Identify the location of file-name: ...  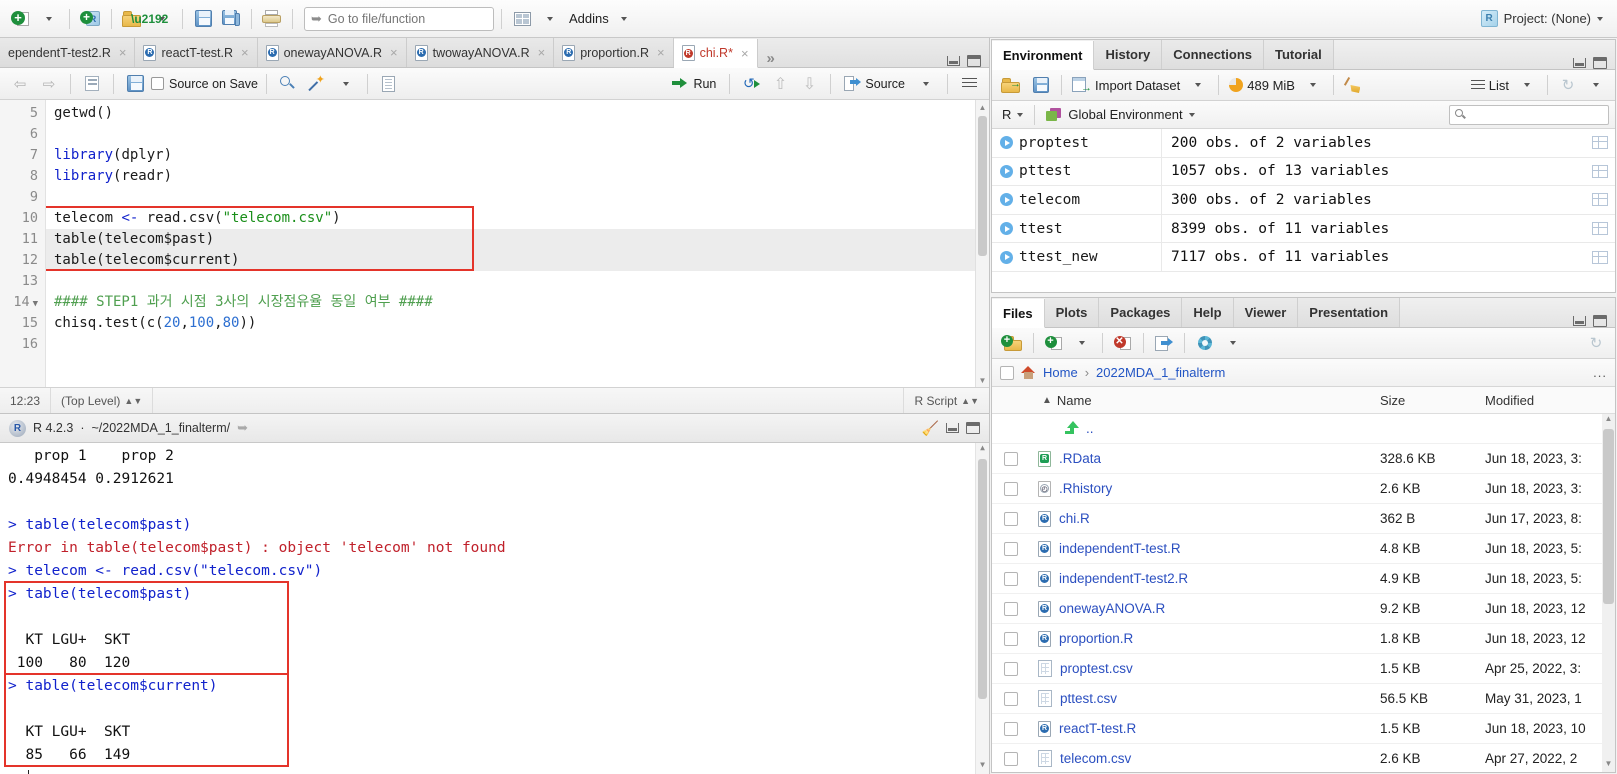
(1090, 428).